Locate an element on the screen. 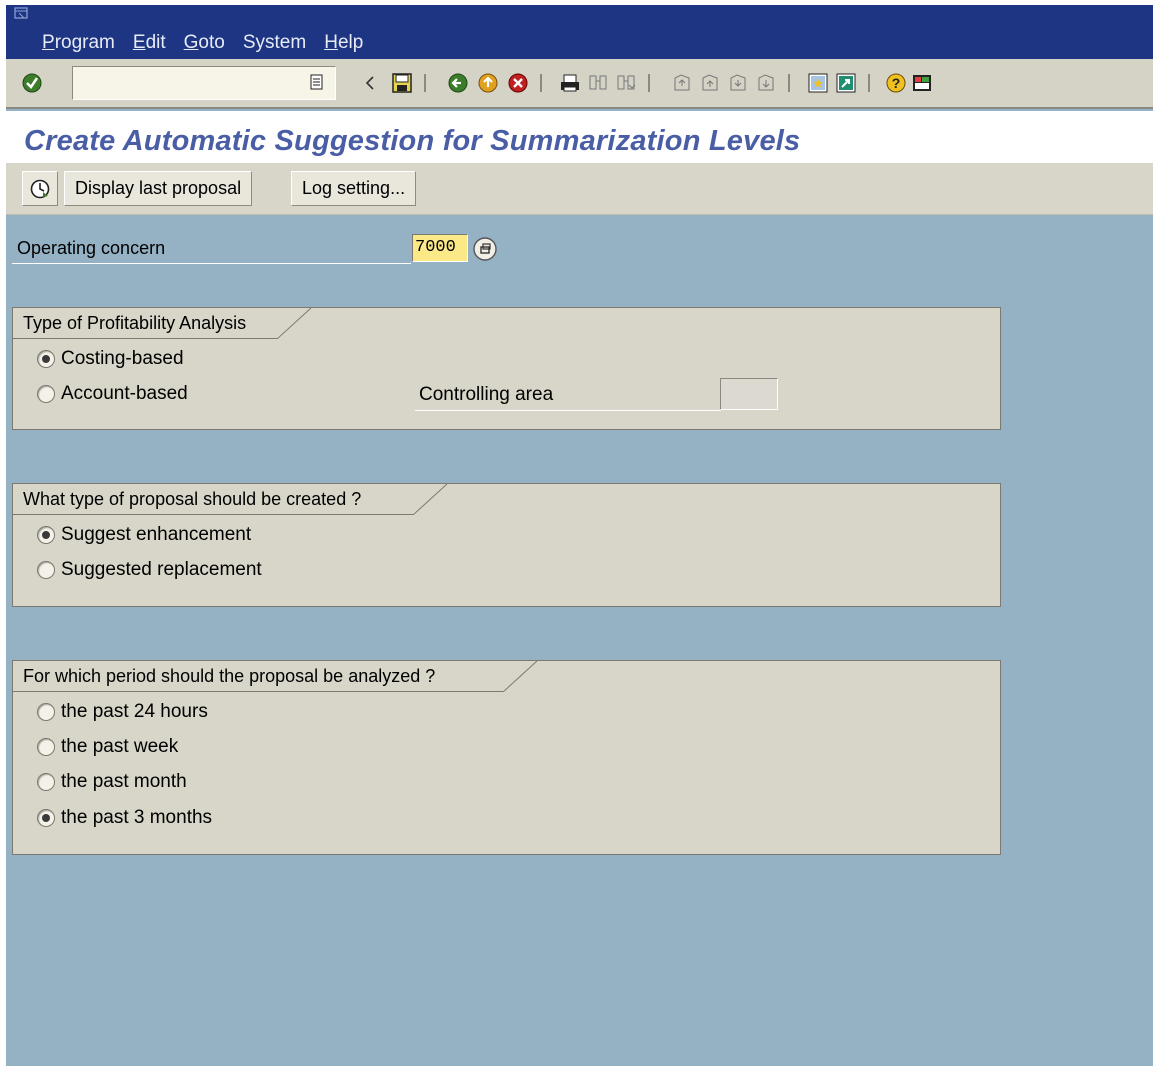 The image size is (1153, 1066). next-page-icon is located at coordinates (738, 83).